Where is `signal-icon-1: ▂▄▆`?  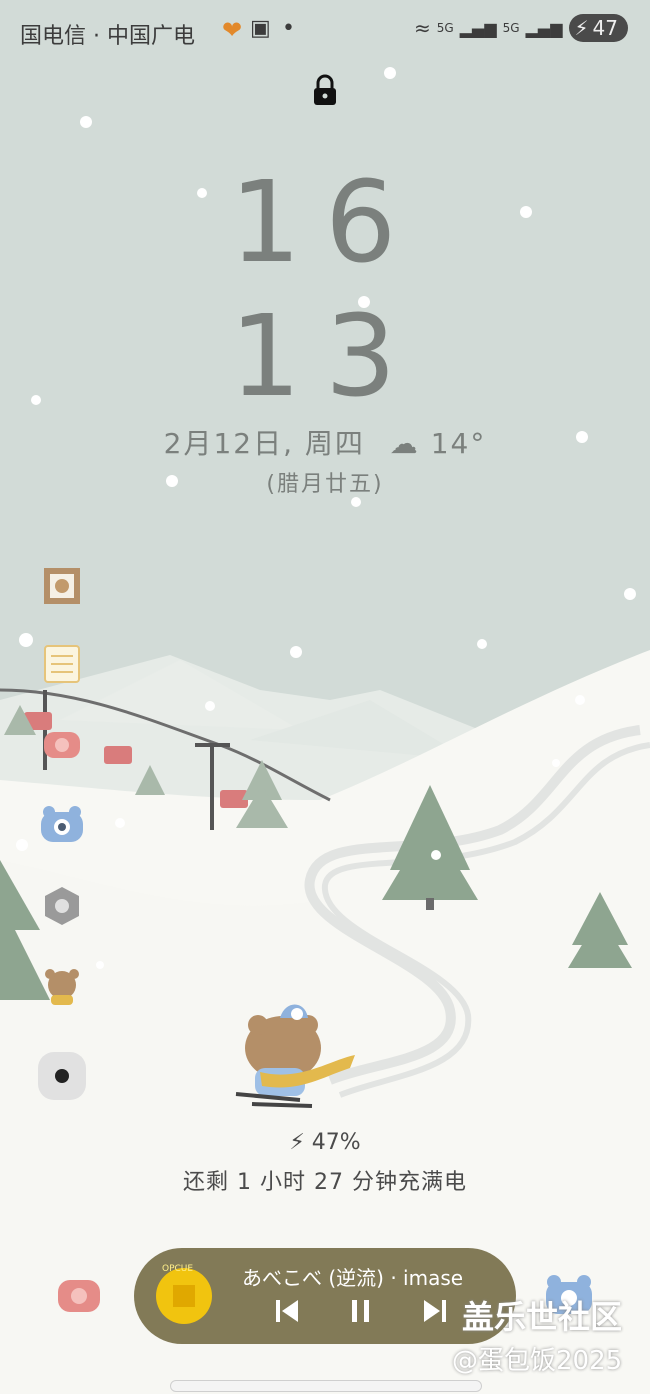
signal-icon-1: ▂▄▆ is located at coordinates (478, 28).